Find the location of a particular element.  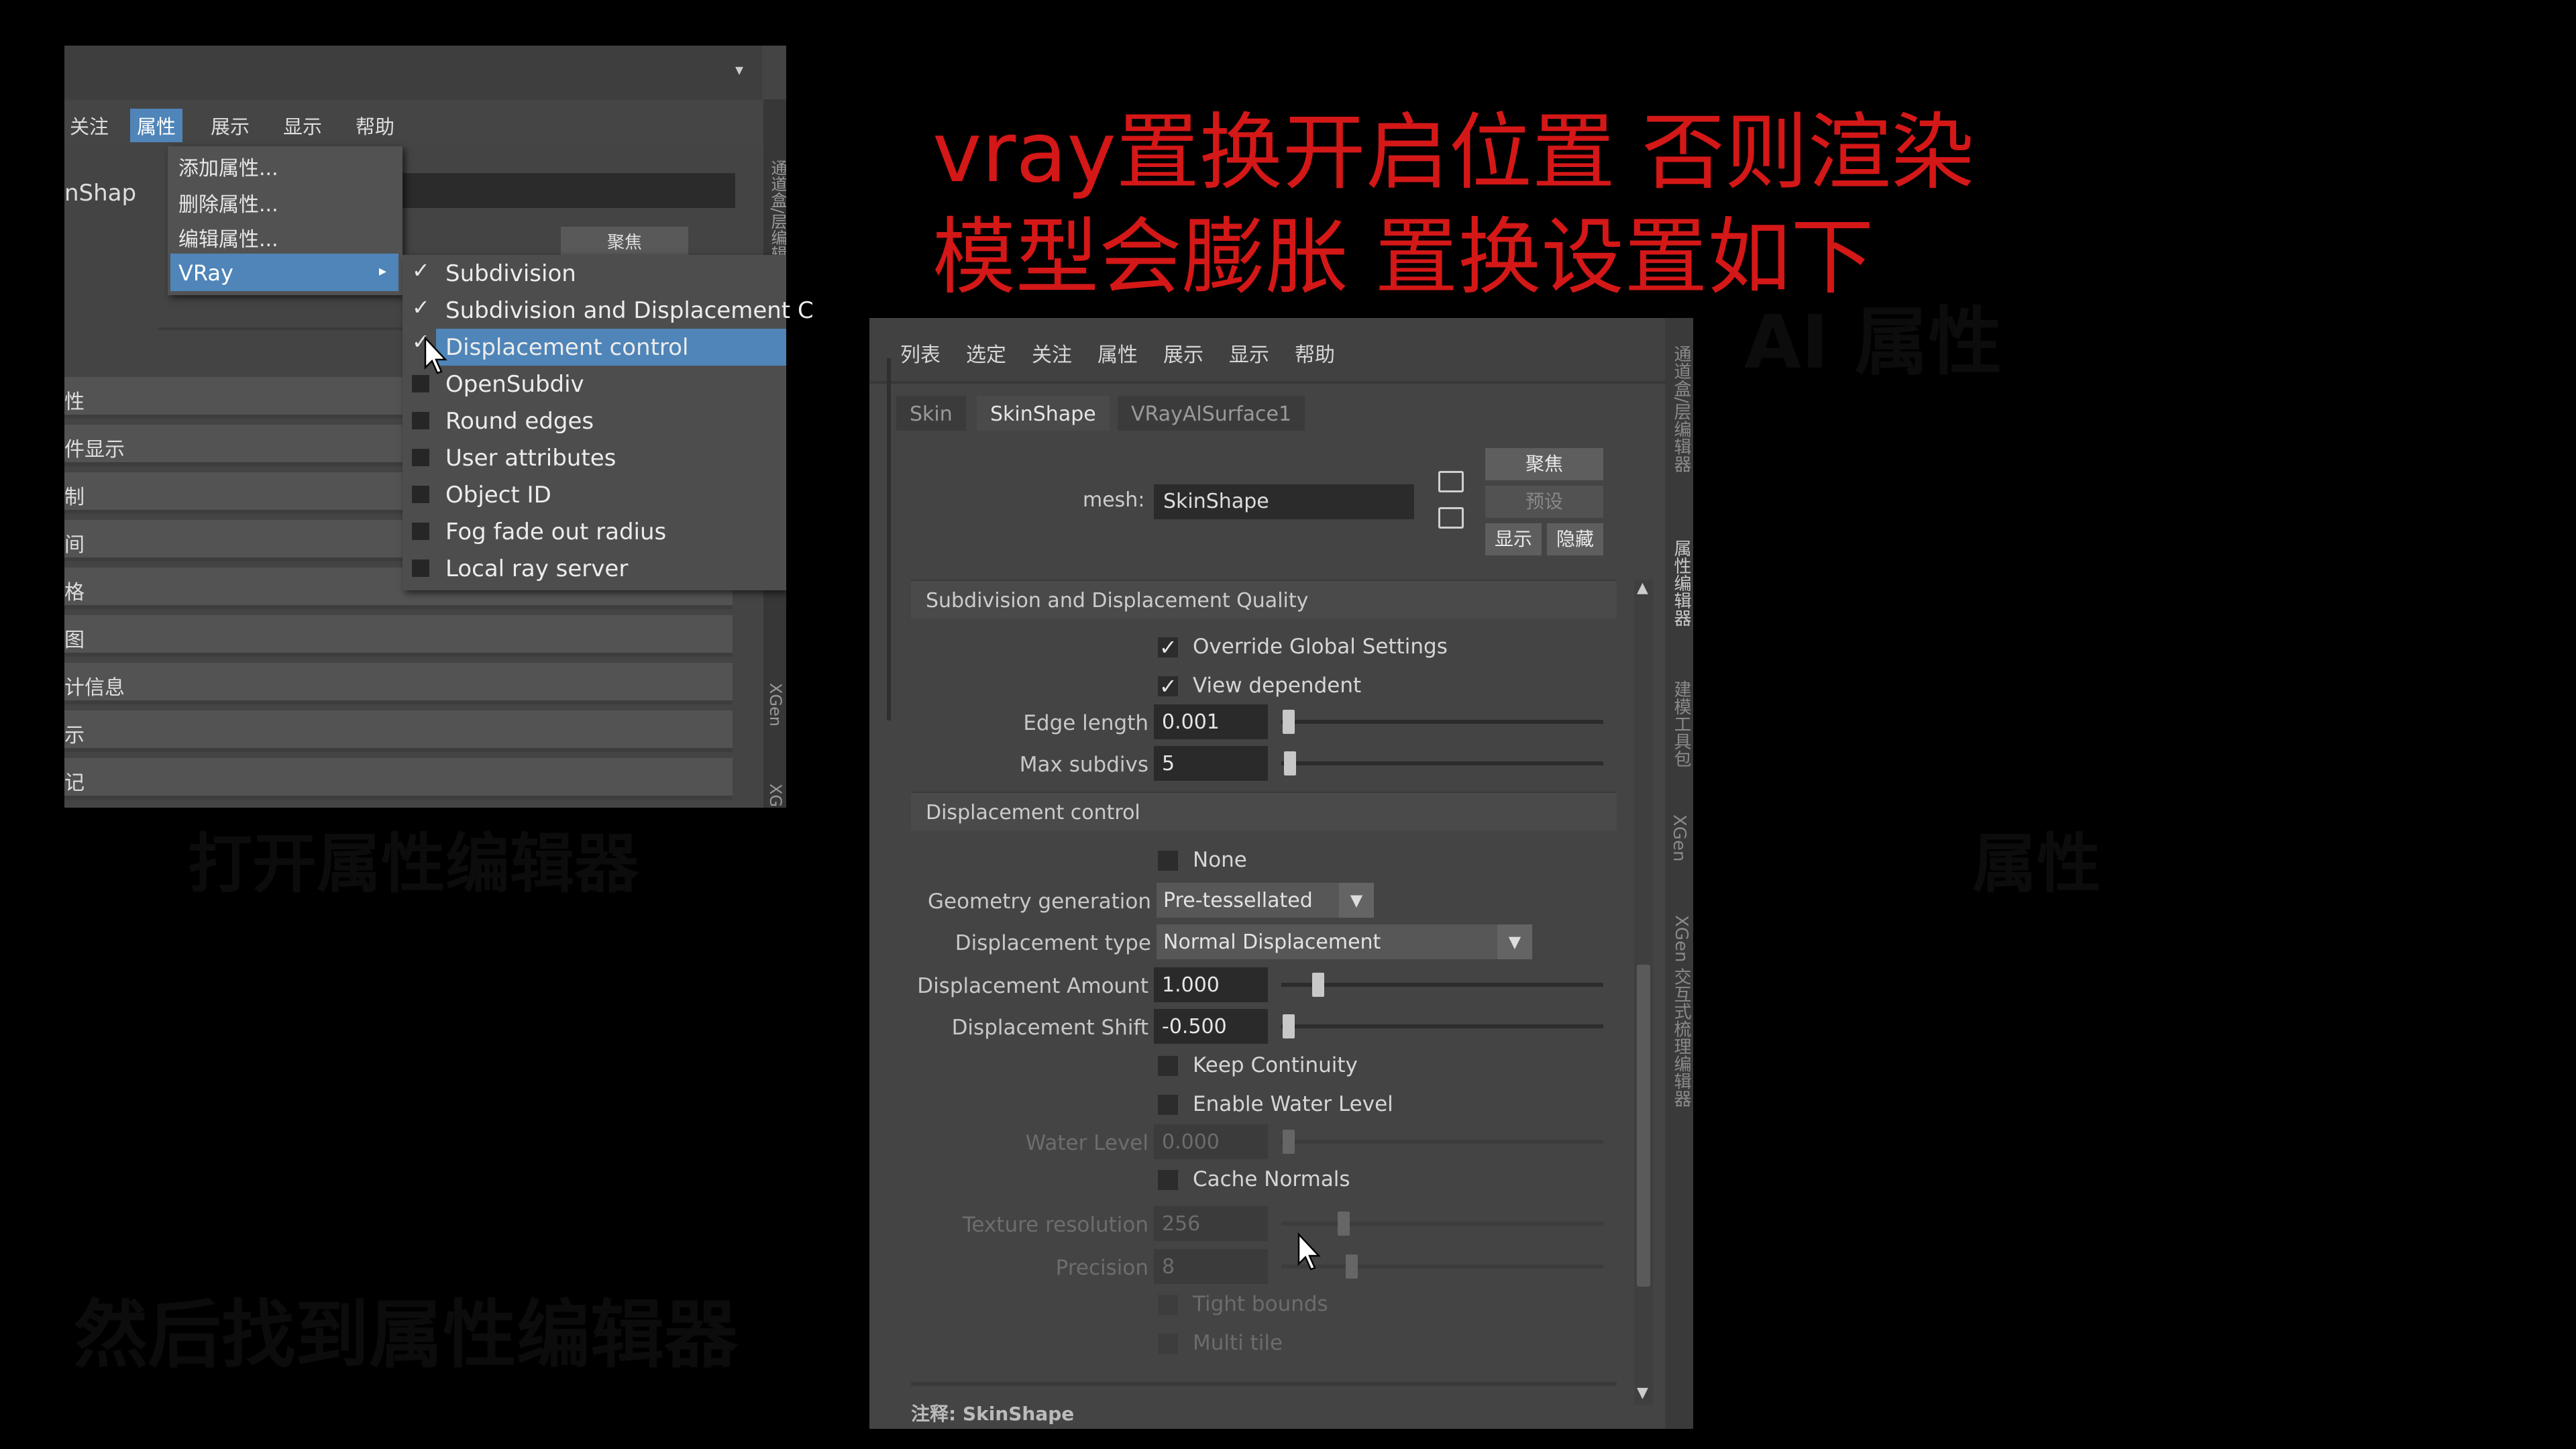

tab-skin: Skin is located at coordinates (931, 413).